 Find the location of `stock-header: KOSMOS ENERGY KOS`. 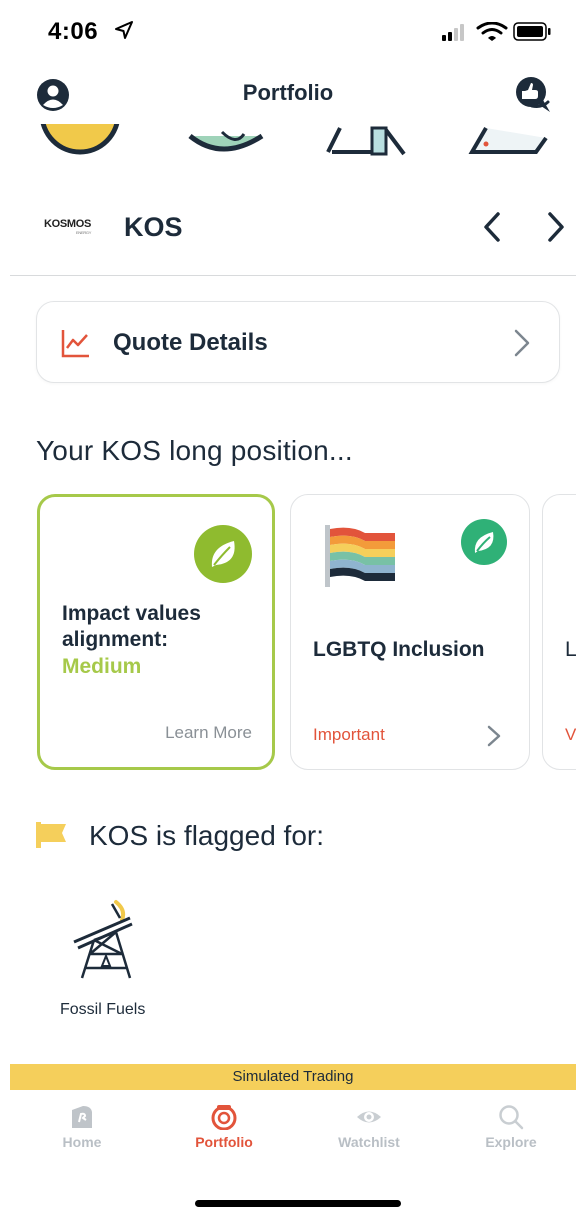

stock-header: KOSMOS ENERGY KOS is located at coordinates (293, 229).